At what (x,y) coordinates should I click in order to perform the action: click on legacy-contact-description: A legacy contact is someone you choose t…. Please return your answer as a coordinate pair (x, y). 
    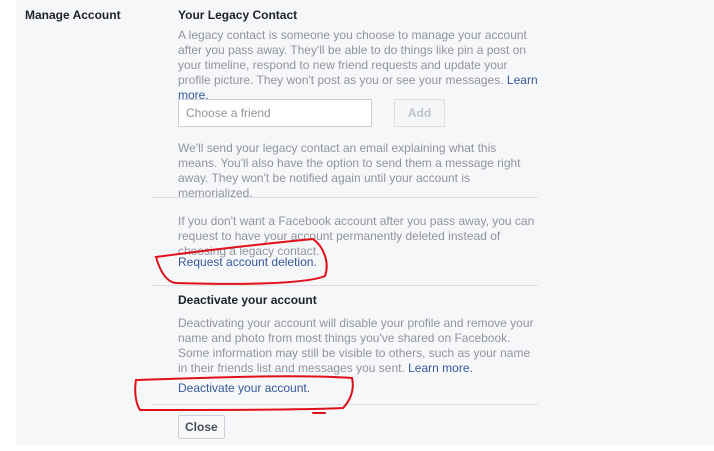
    Looking at the image, I should click on (358, 65).